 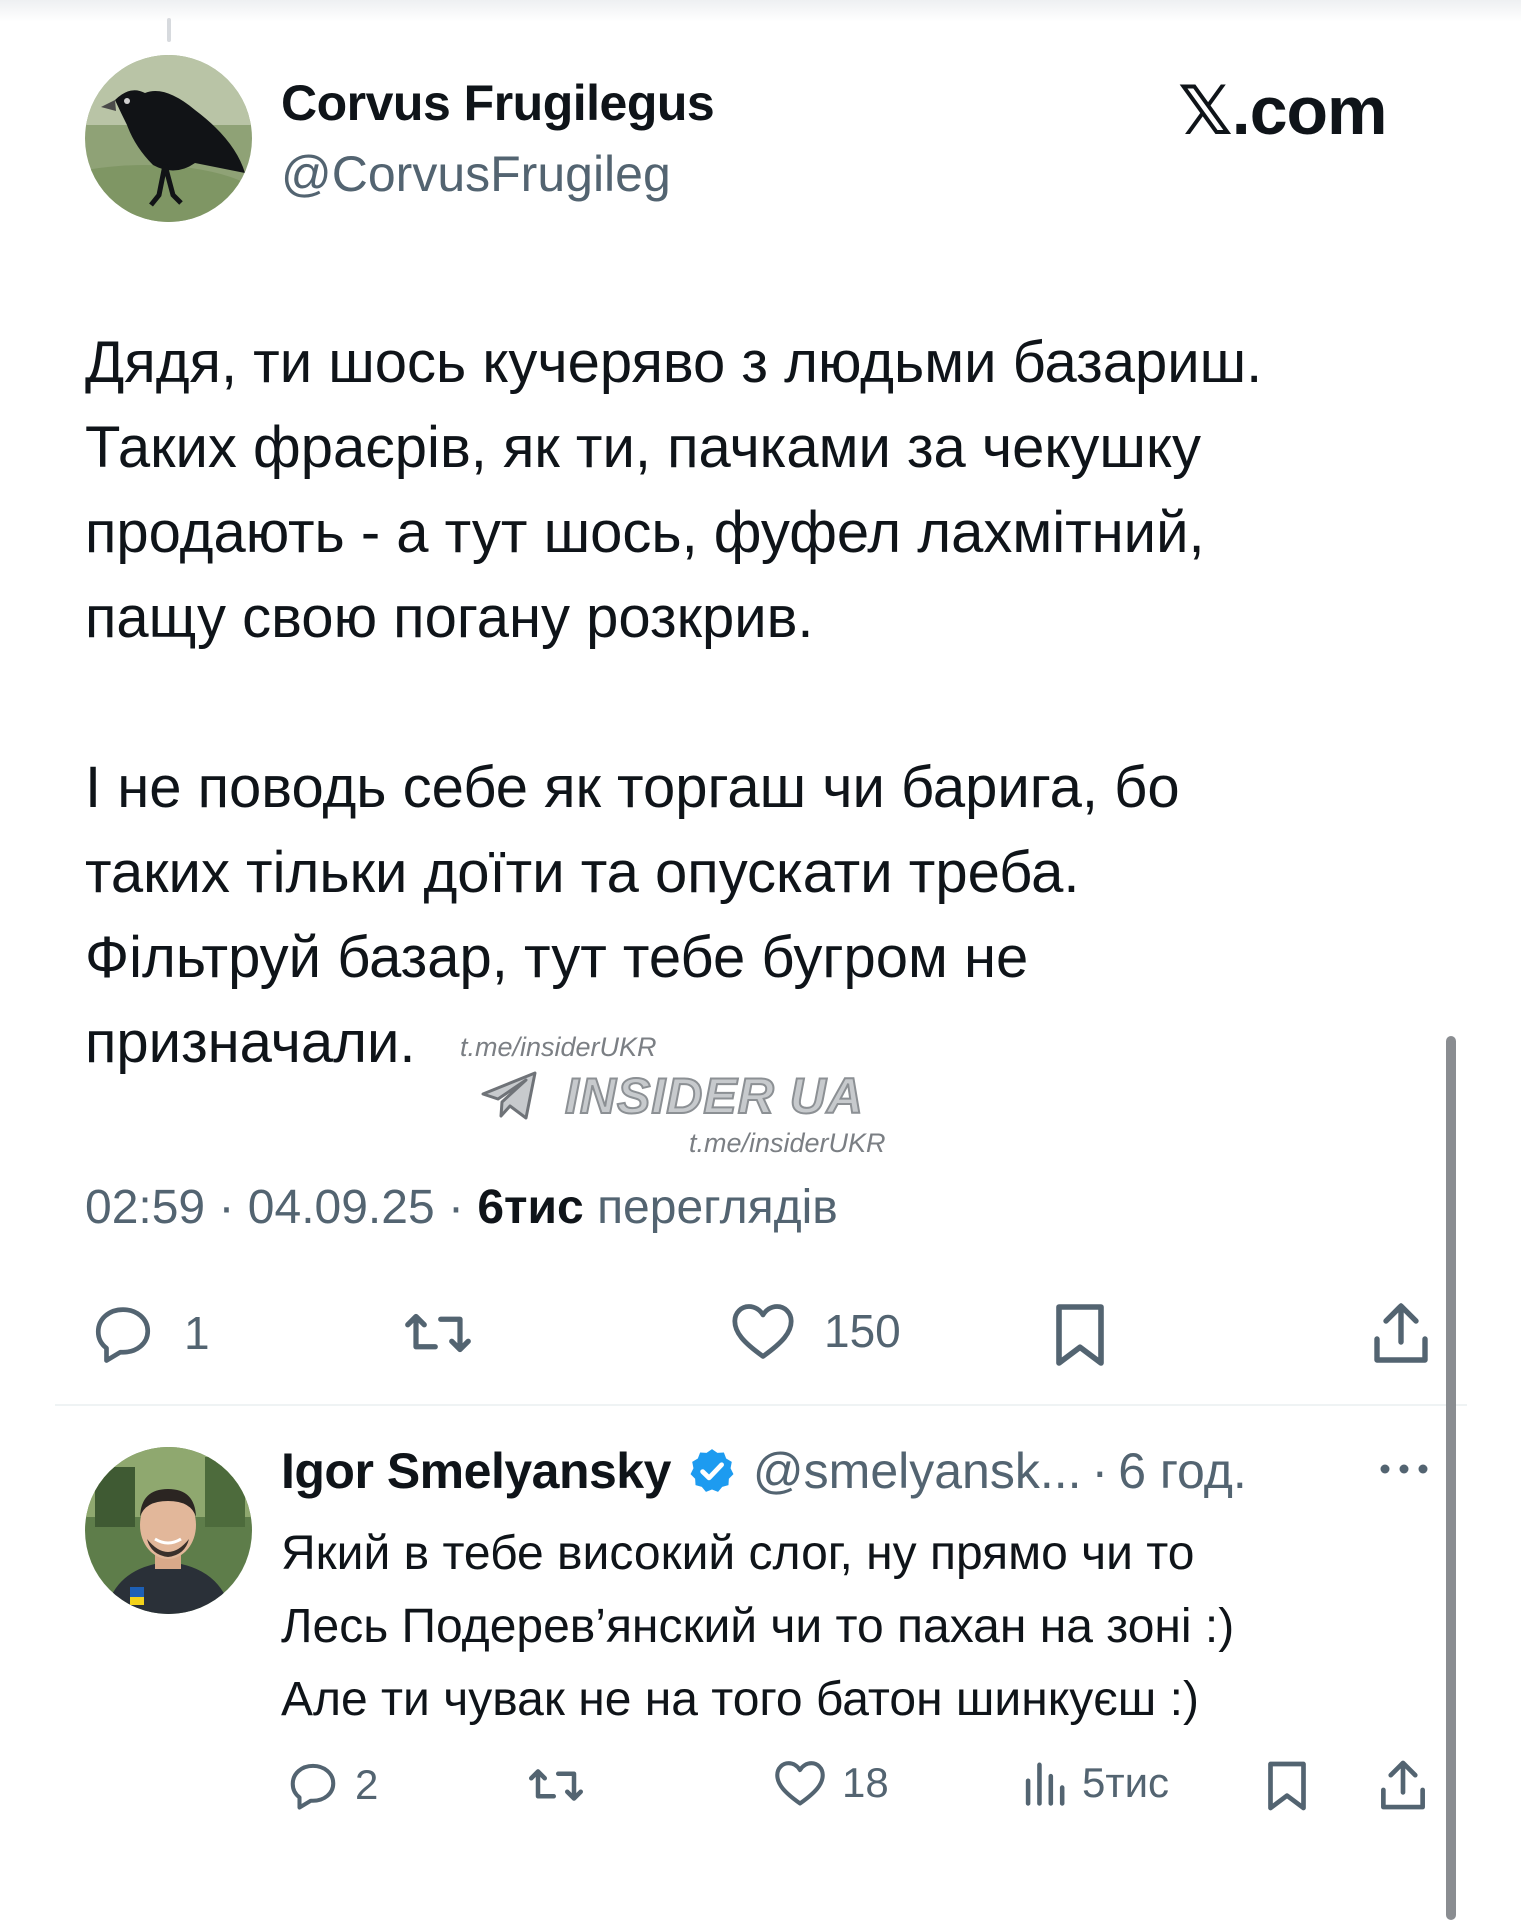 What do you see at coordinates (1045, 1784) in the screenshot?
I see `views-chart-icon` at bounding box center [1045, 1784].